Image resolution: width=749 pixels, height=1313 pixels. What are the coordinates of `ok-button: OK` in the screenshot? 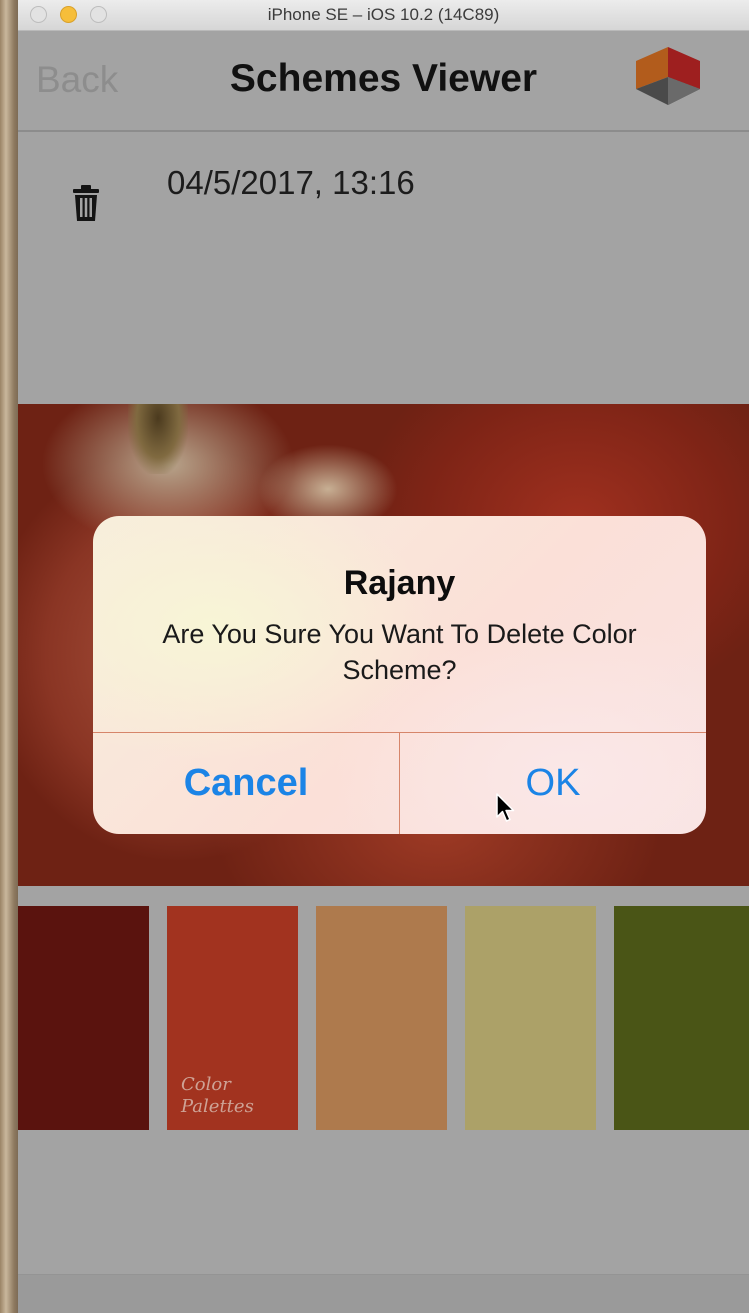 It's located at (553, 783).